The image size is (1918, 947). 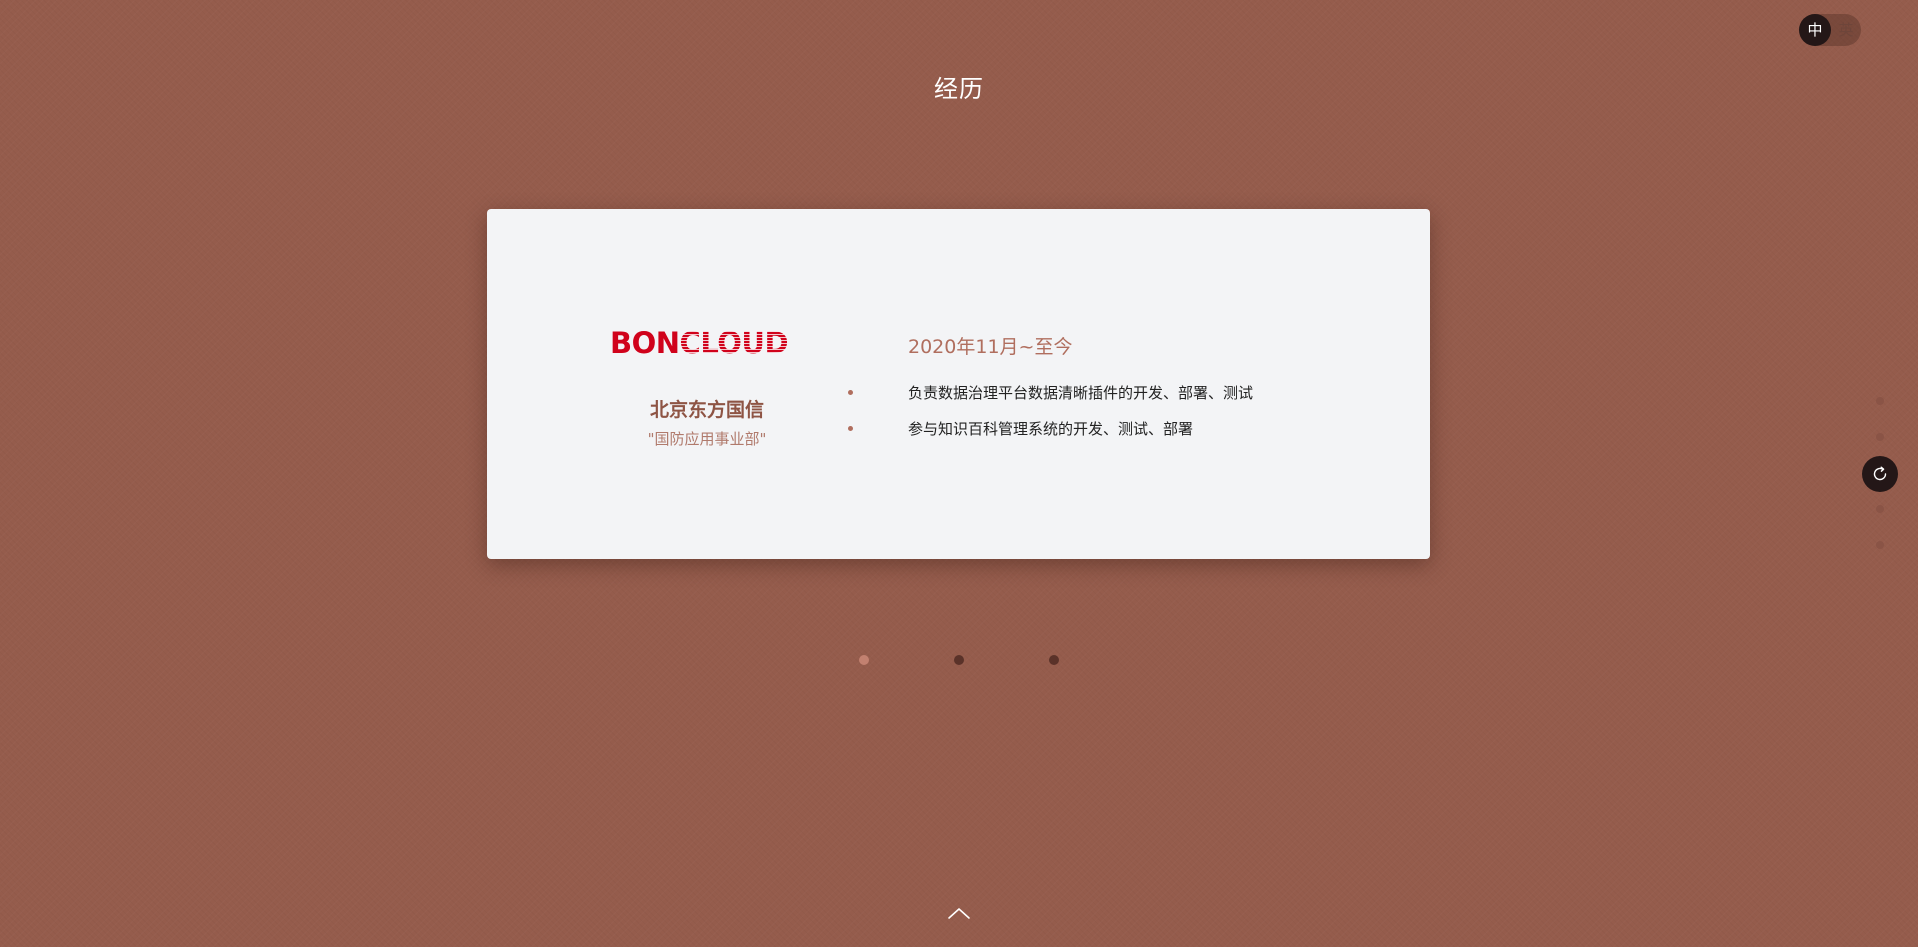 I want to click on language-option-chinese: 中, so click(x=1815, y=30).